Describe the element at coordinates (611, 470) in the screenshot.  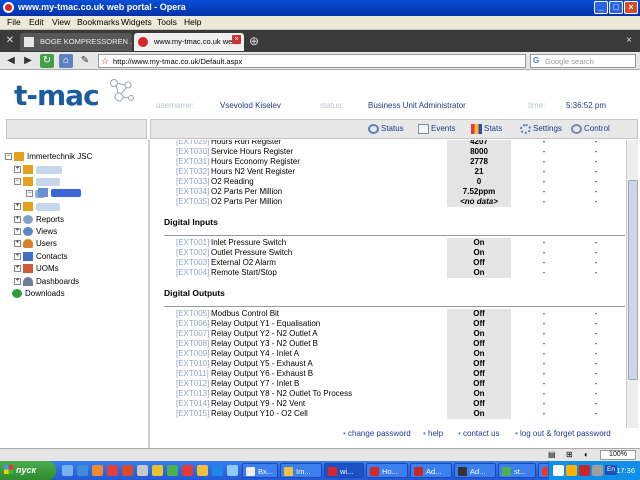
I see `language-indicator: En` at that location.